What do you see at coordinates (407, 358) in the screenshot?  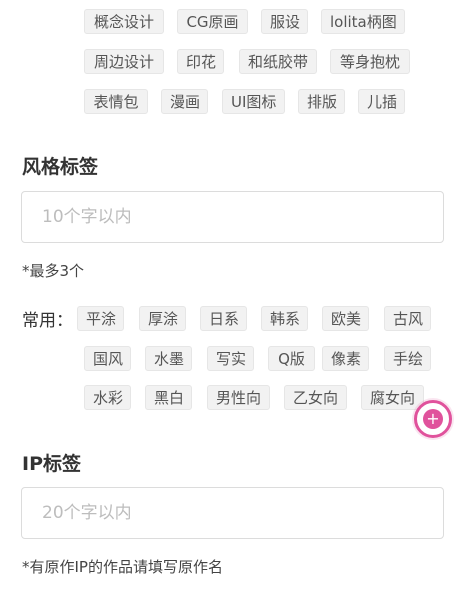 I see `common-tag-chip: 手绘` at bounding box center [407, 358].